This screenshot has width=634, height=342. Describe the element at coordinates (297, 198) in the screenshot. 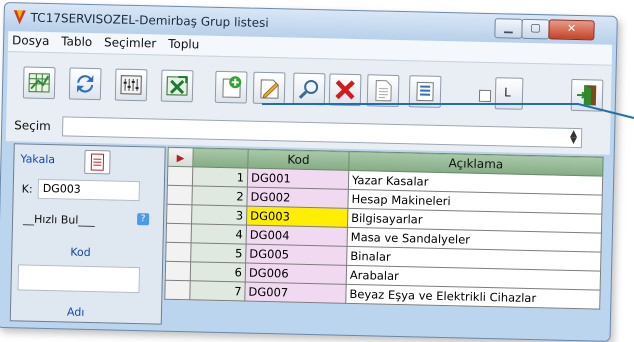

I see `cell-kod: DG002` at that location.